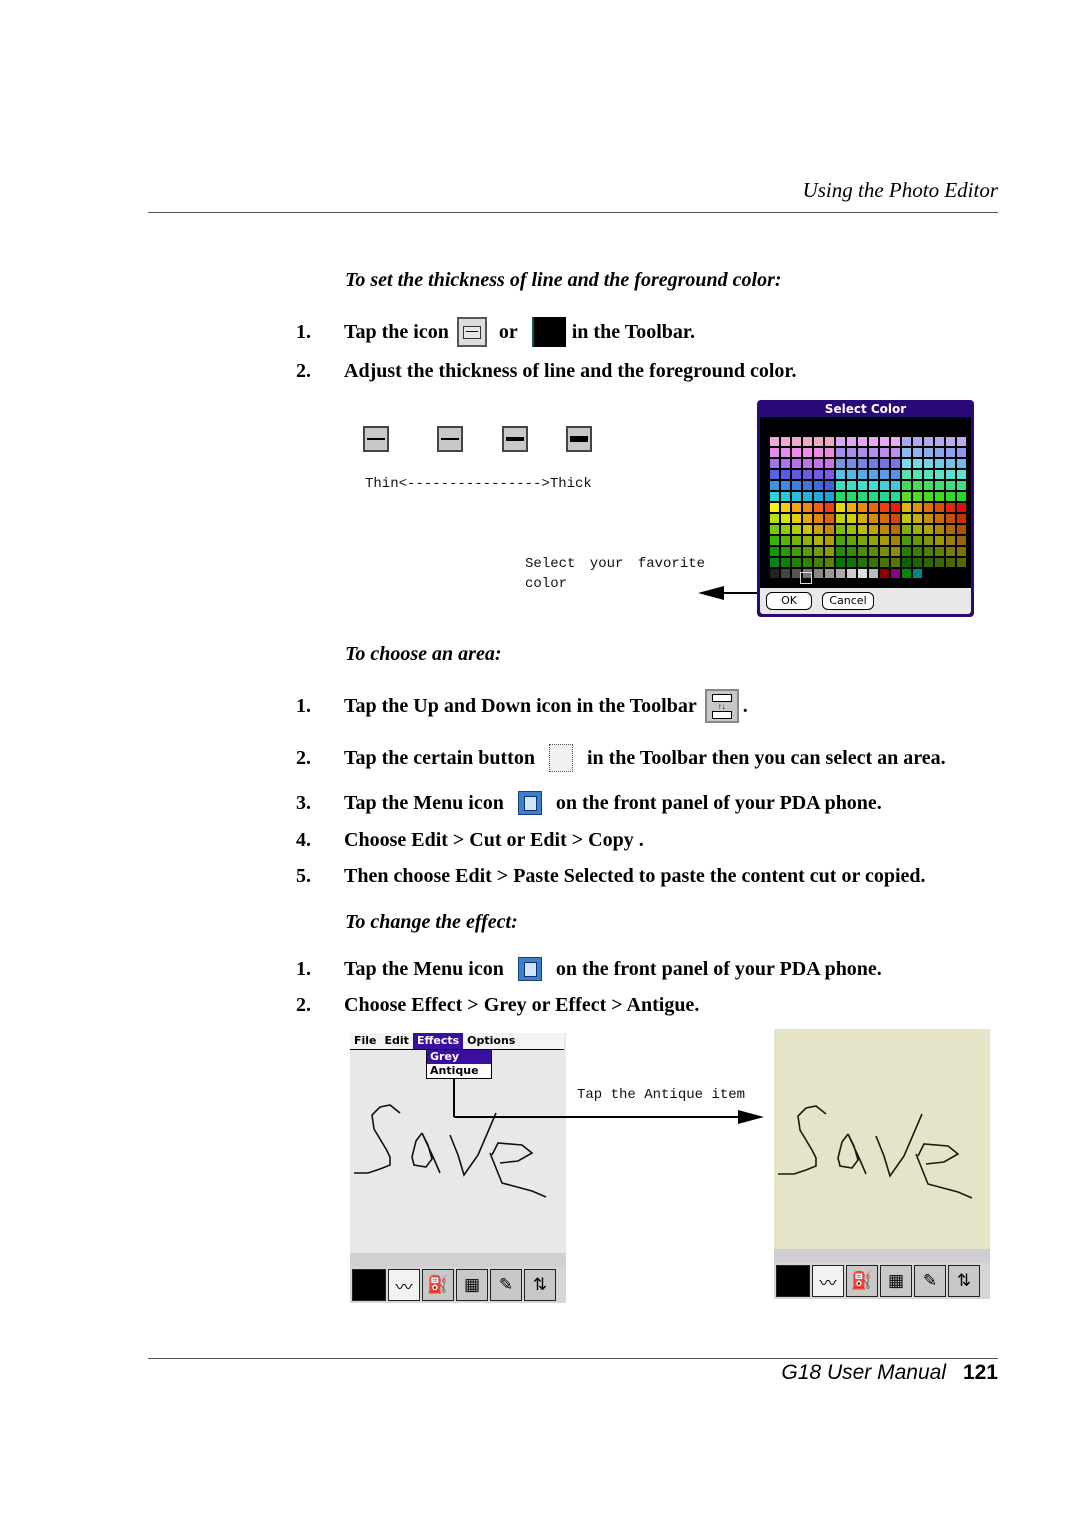 Image resolution: width=1080 pixels, height=1528 pixels. Describe the element at coordinates (964, 1281) in the screenshot. I see `up-down-icon: ⇅` at that location.